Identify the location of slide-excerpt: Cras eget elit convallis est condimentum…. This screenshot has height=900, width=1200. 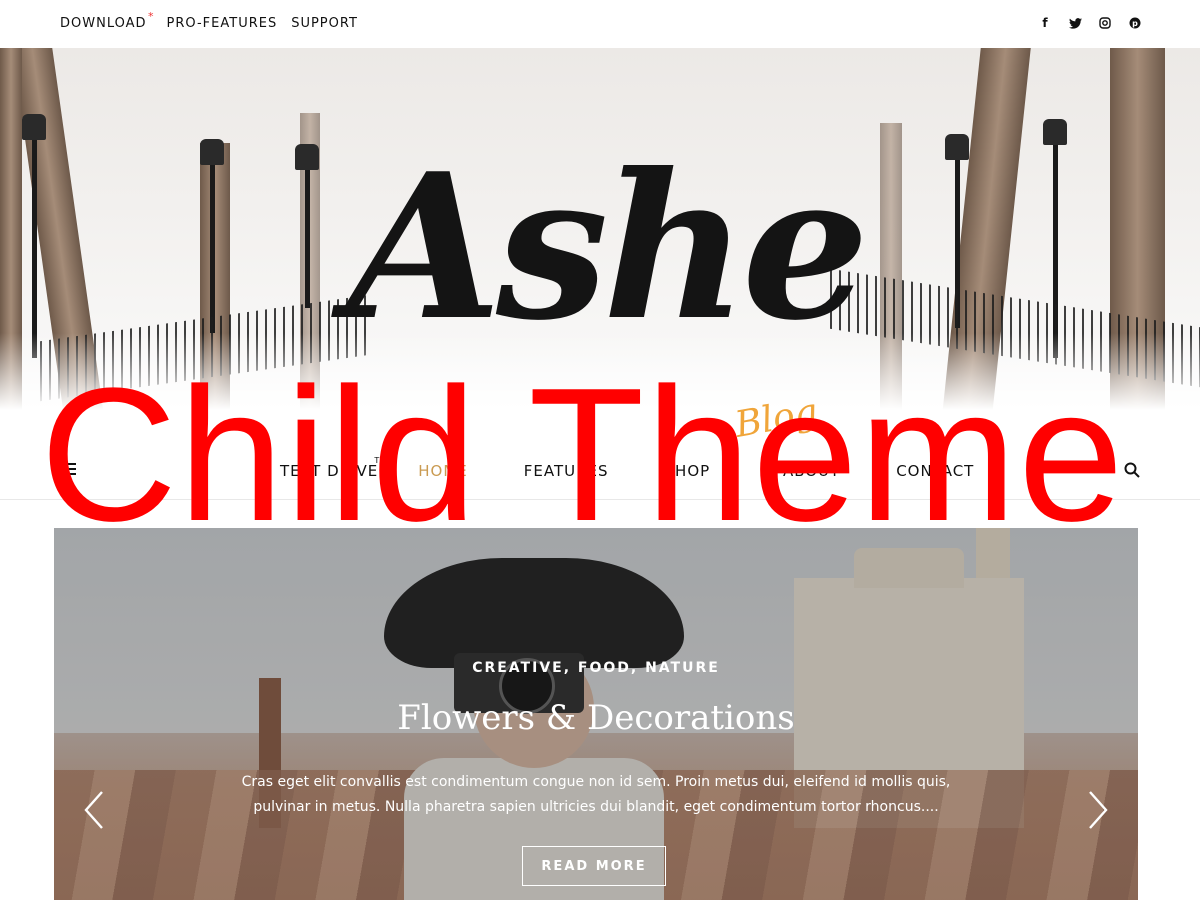
(596, 794).